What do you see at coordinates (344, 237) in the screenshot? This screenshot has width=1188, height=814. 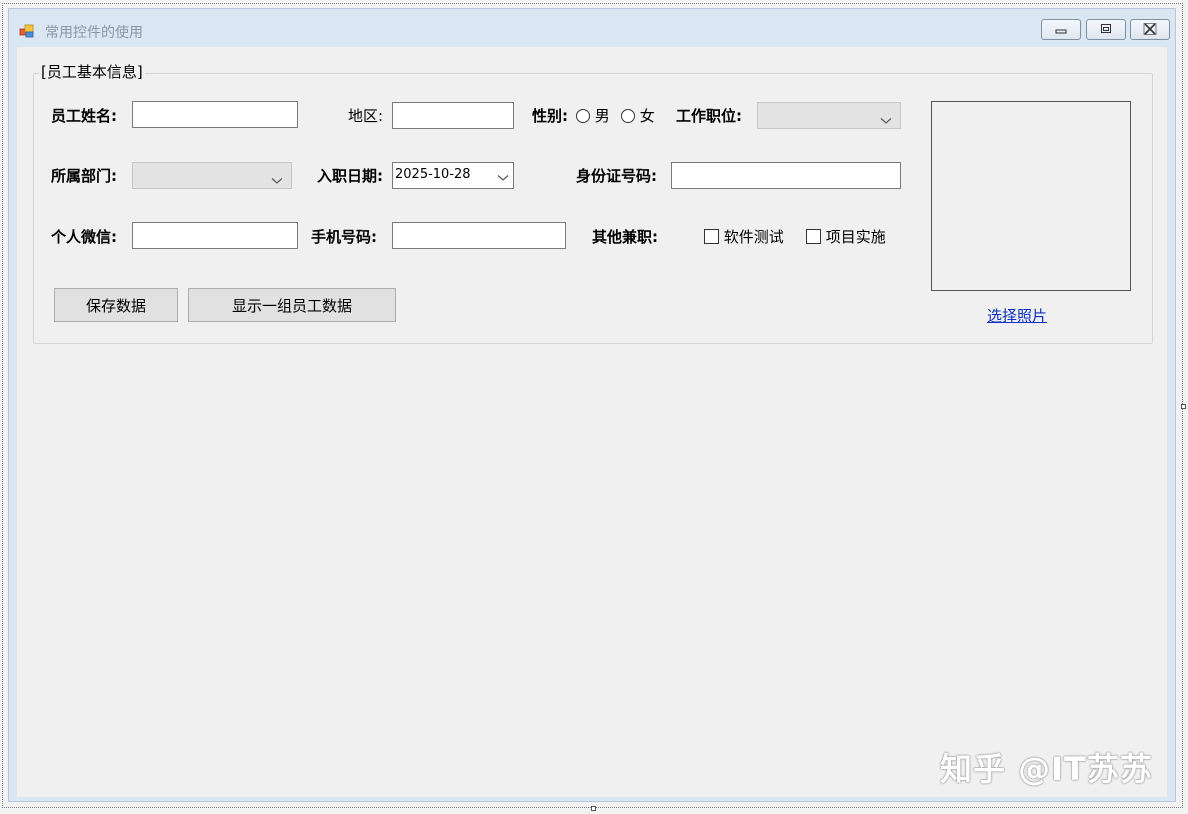 I see `phone-label: 手机号码:` at bounding box center [344, 237].